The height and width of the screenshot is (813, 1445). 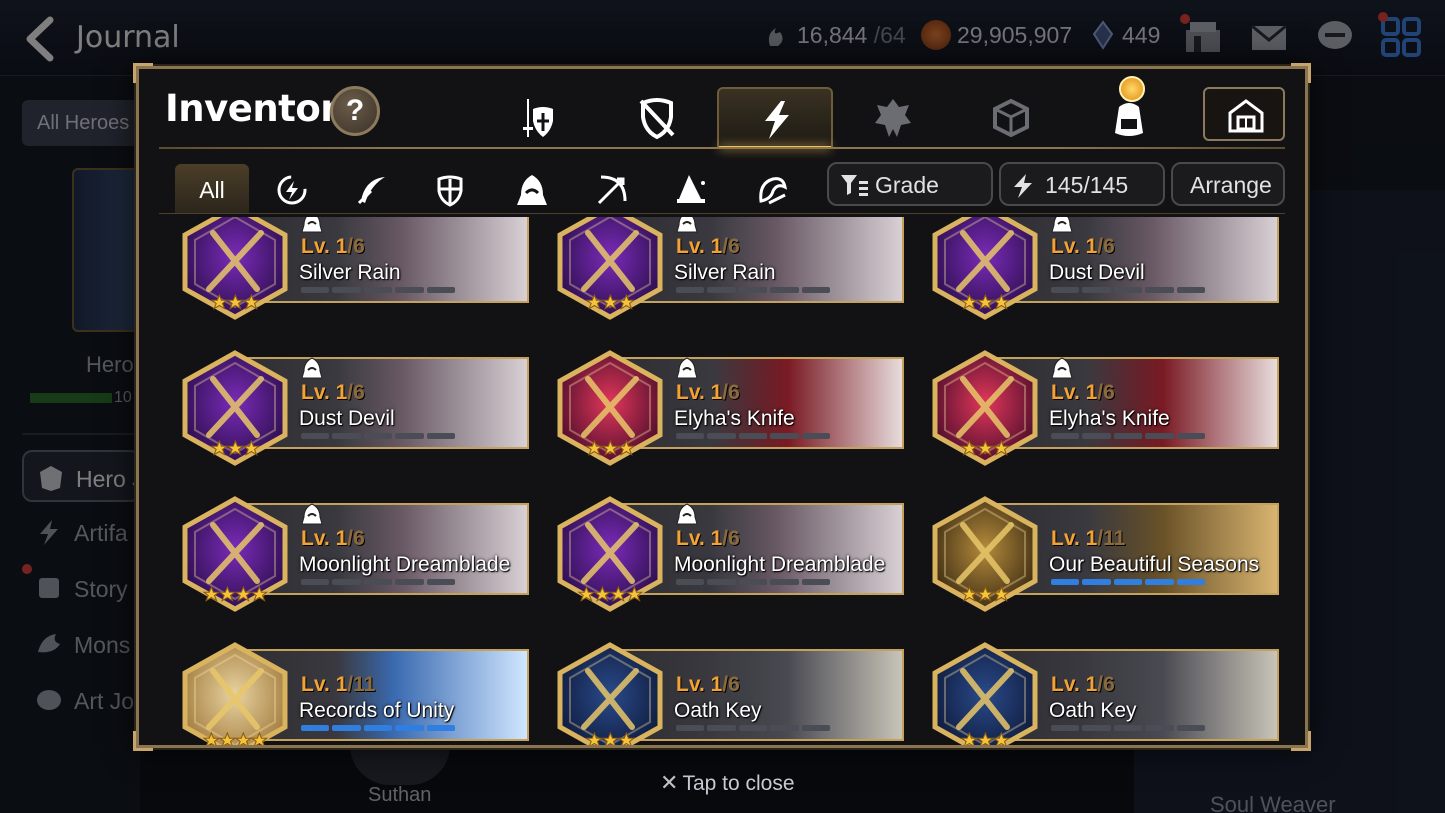 I want to click on backpack-icon, so click(x=1129, y=119).